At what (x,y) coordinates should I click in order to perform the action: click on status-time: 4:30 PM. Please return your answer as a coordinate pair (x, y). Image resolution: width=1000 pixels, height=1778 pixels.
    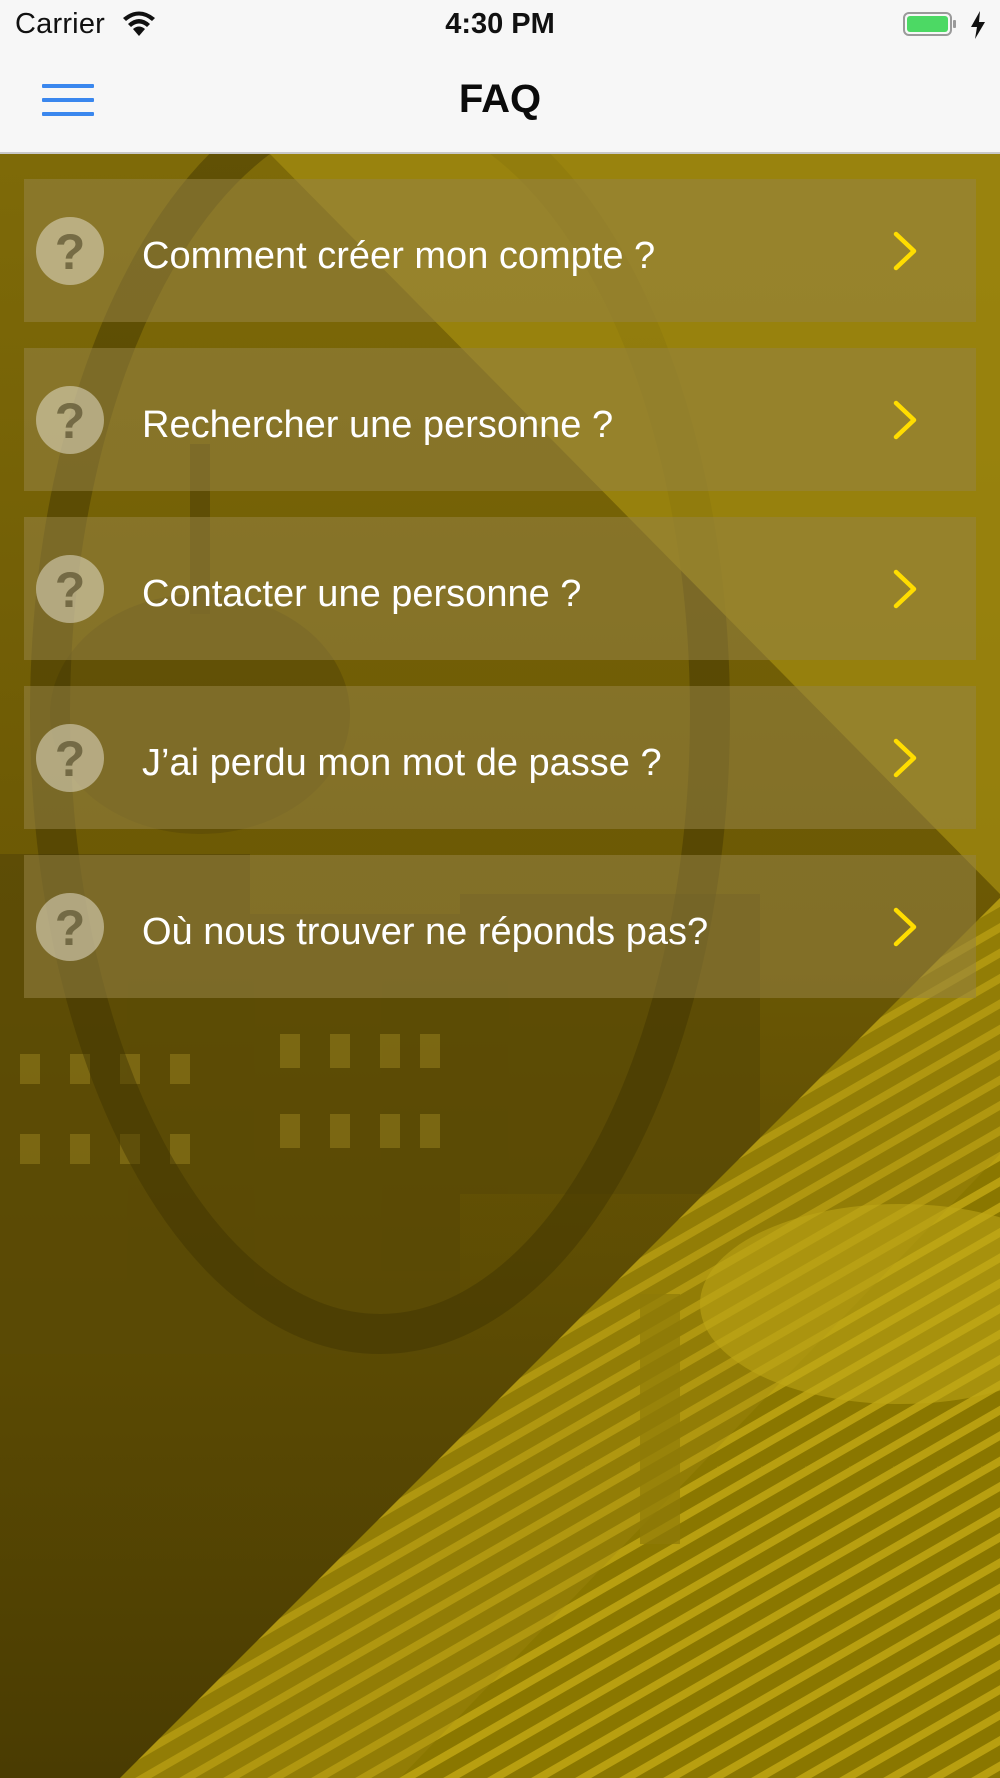
    Looking at the image, I should click on (500, 24).